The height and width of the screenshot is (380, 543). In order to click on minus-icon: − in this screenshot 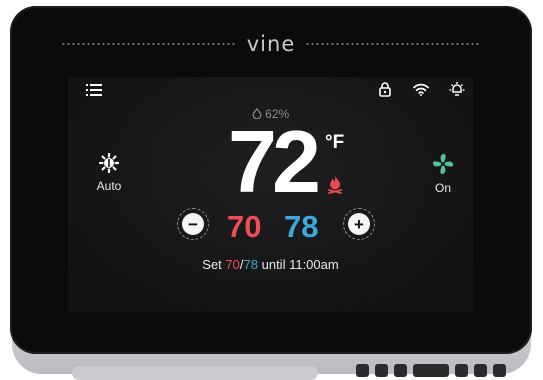, I will do `click(193, 224)`.